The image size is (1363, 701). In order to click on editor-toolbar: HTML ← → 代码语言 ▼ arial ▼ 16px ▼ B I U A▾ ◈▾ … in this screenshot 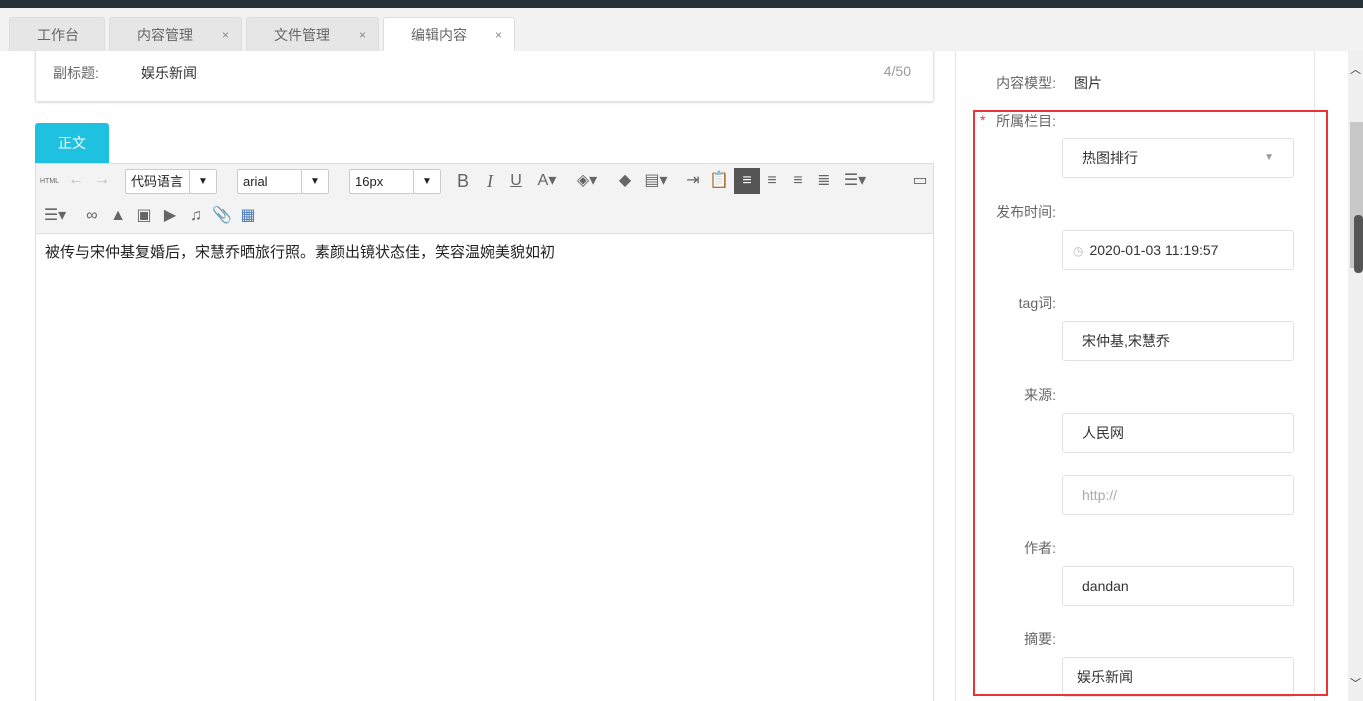, I will do `click(484, 199)`.